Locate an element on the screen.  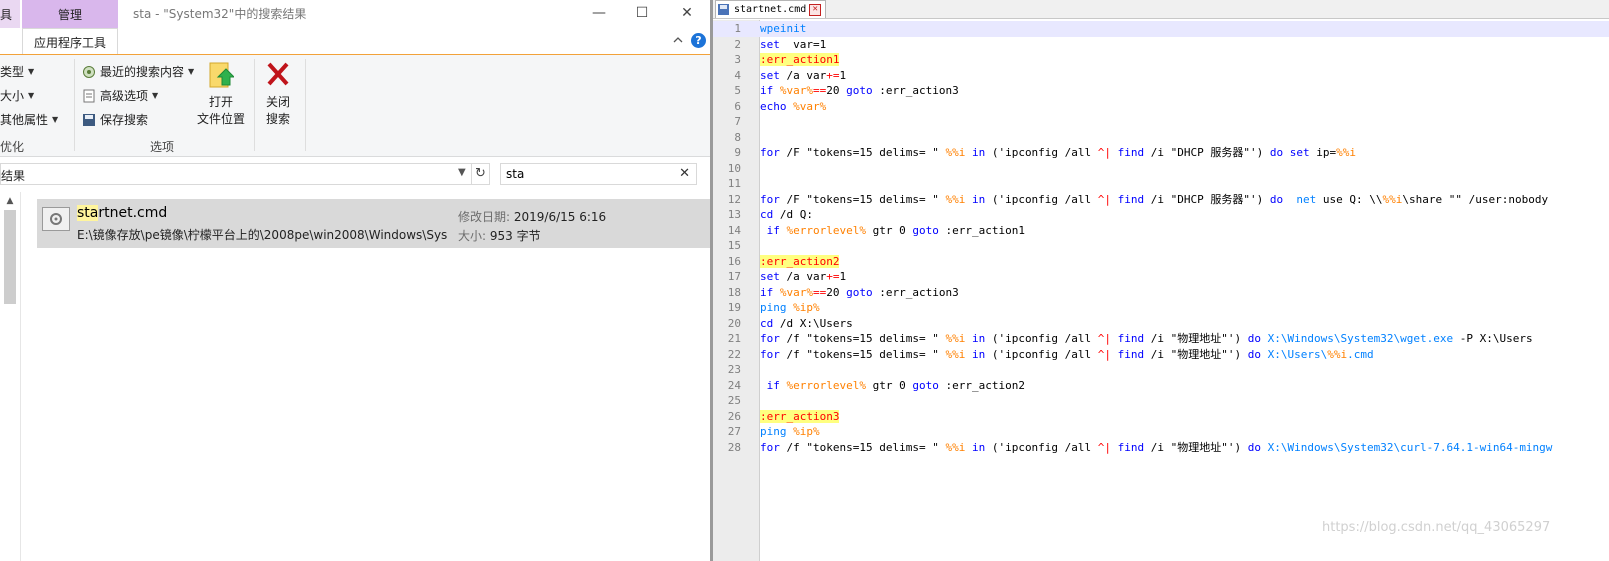
window-title: sta - "System32"中的搜索结果 is located at coordinates (220, 14).